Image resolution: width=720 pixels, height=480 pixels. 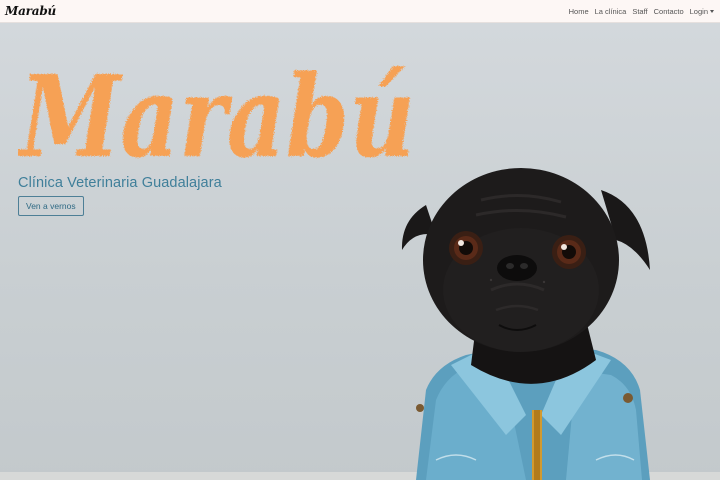 What do you see at coordinates (30, 11) in the screenshot?
I see `navbar-brand: Marabú` at bounding box center [30, 11].